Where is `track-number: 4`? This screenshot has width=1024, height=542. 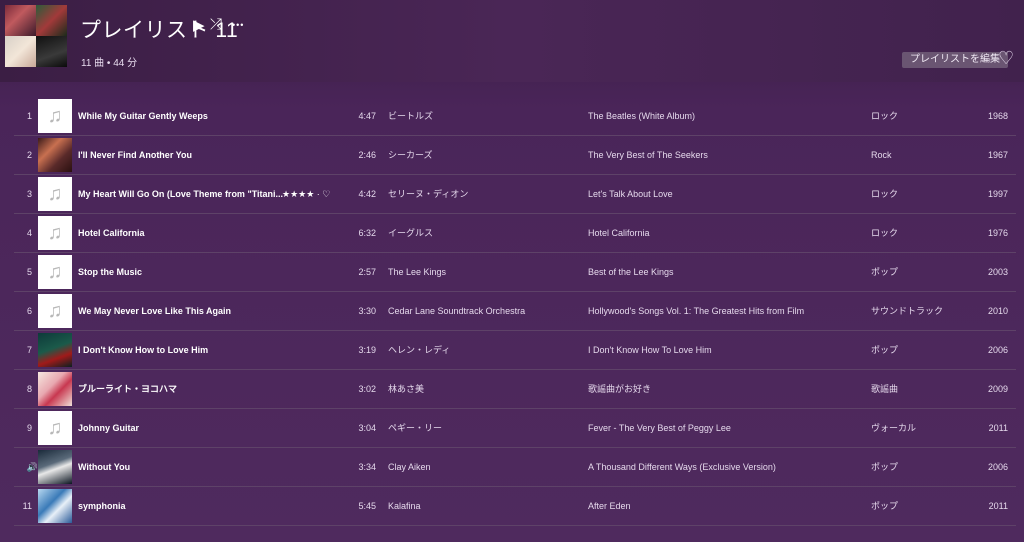 track-number: 4 is located at coordinates (29, 233).